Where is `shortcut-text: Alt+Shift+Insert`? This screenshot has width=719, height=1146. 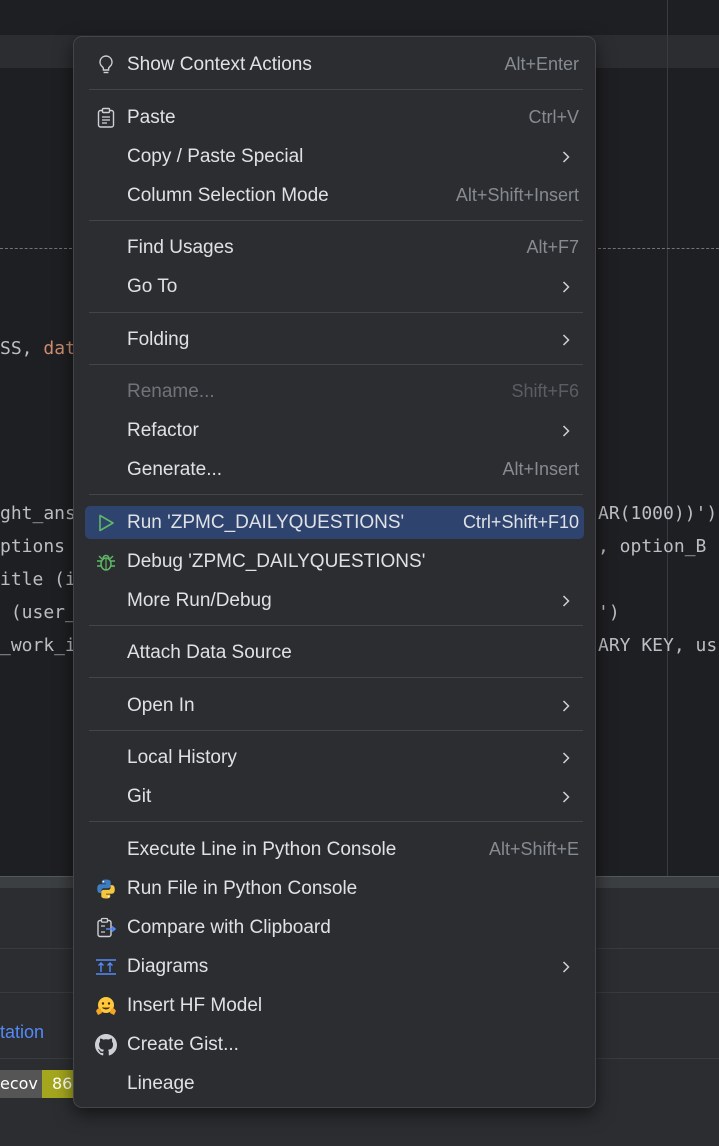 shortcut-text: Alt+Shift+Insert is located at coordinates (517, 195).